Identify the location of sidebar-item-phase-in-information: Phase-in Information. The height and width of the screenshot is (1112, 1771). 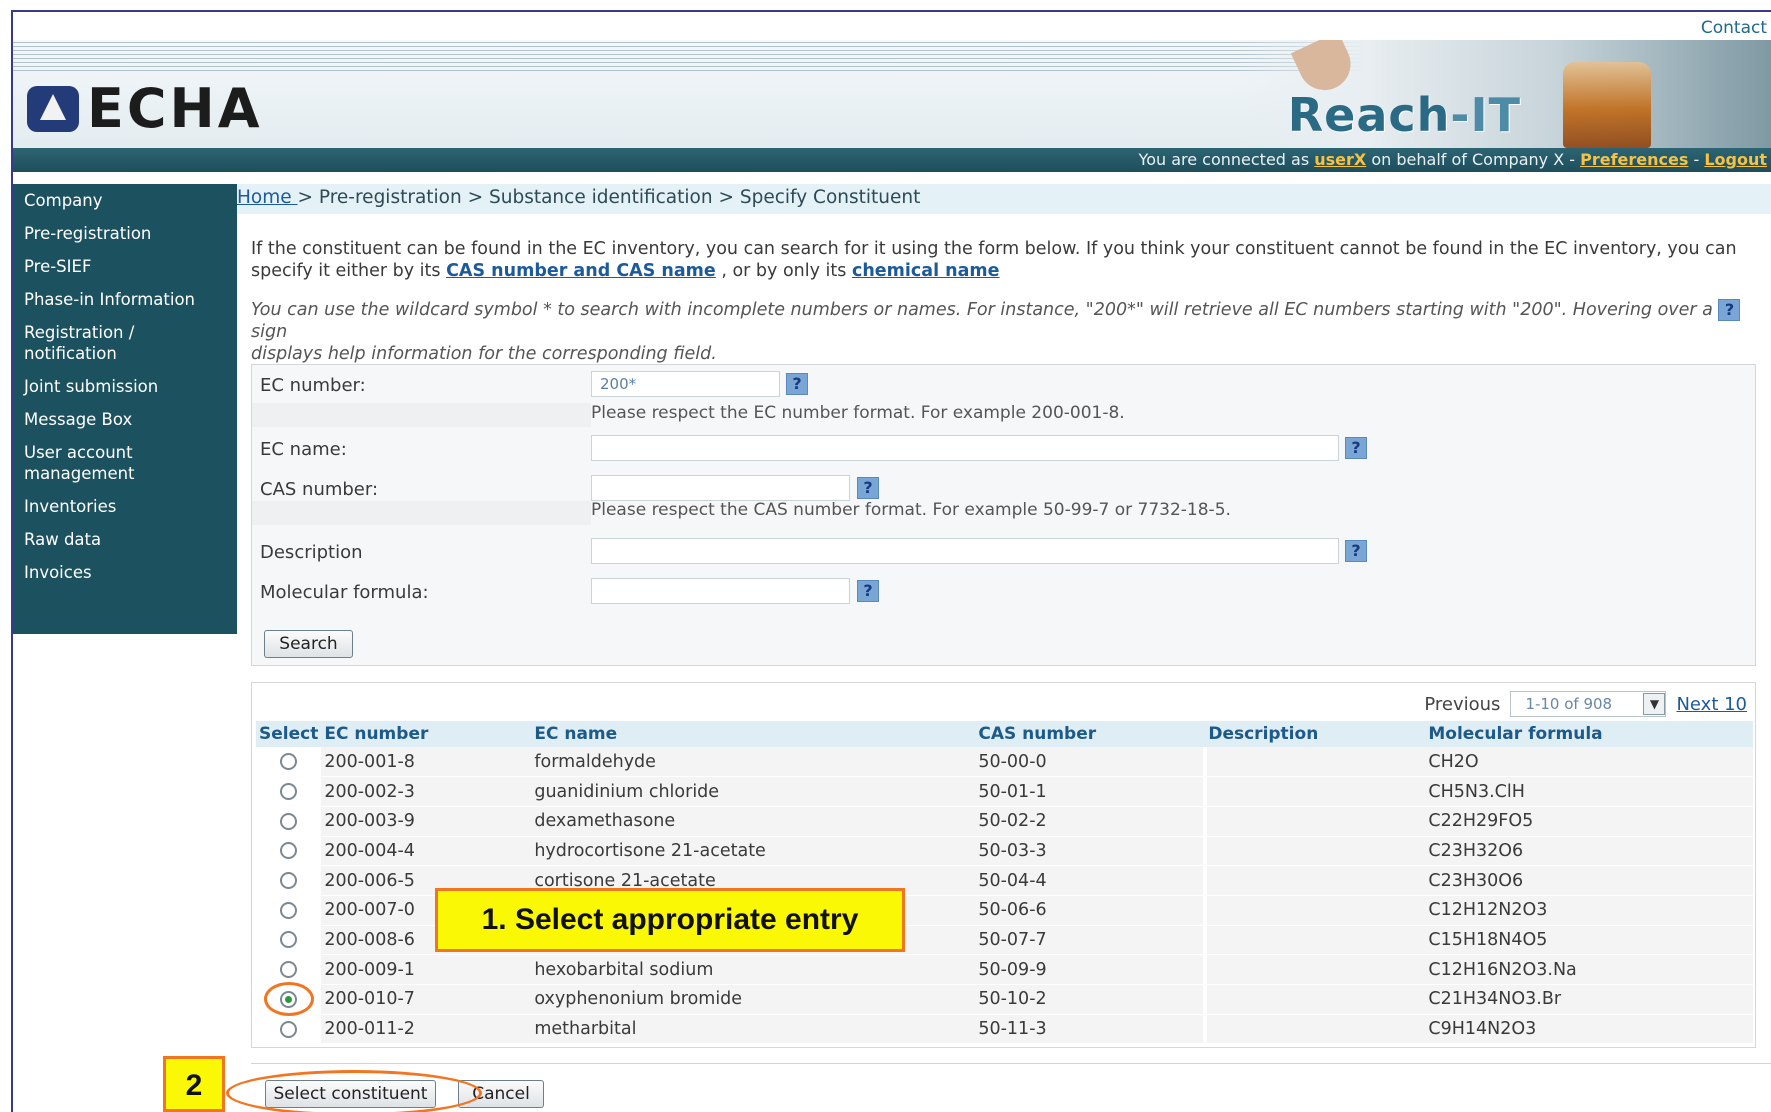
(109, 299).